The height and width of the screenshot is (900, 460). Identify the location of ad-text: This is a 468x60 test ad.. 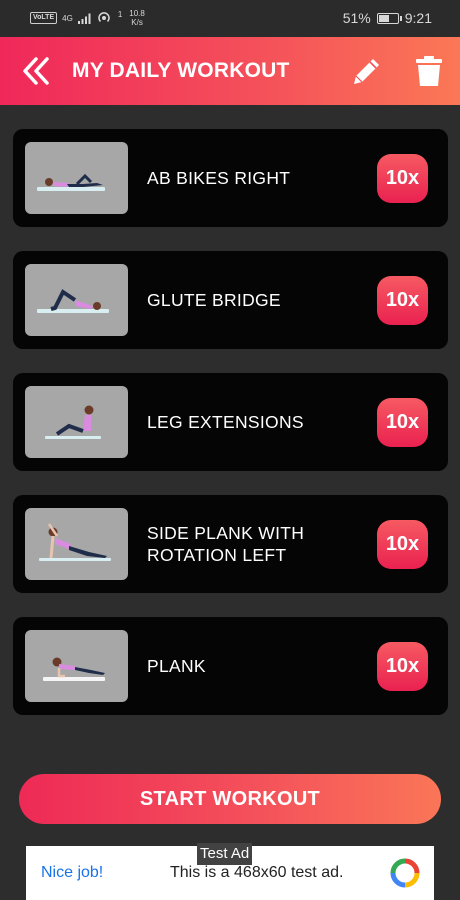
(257, 872).